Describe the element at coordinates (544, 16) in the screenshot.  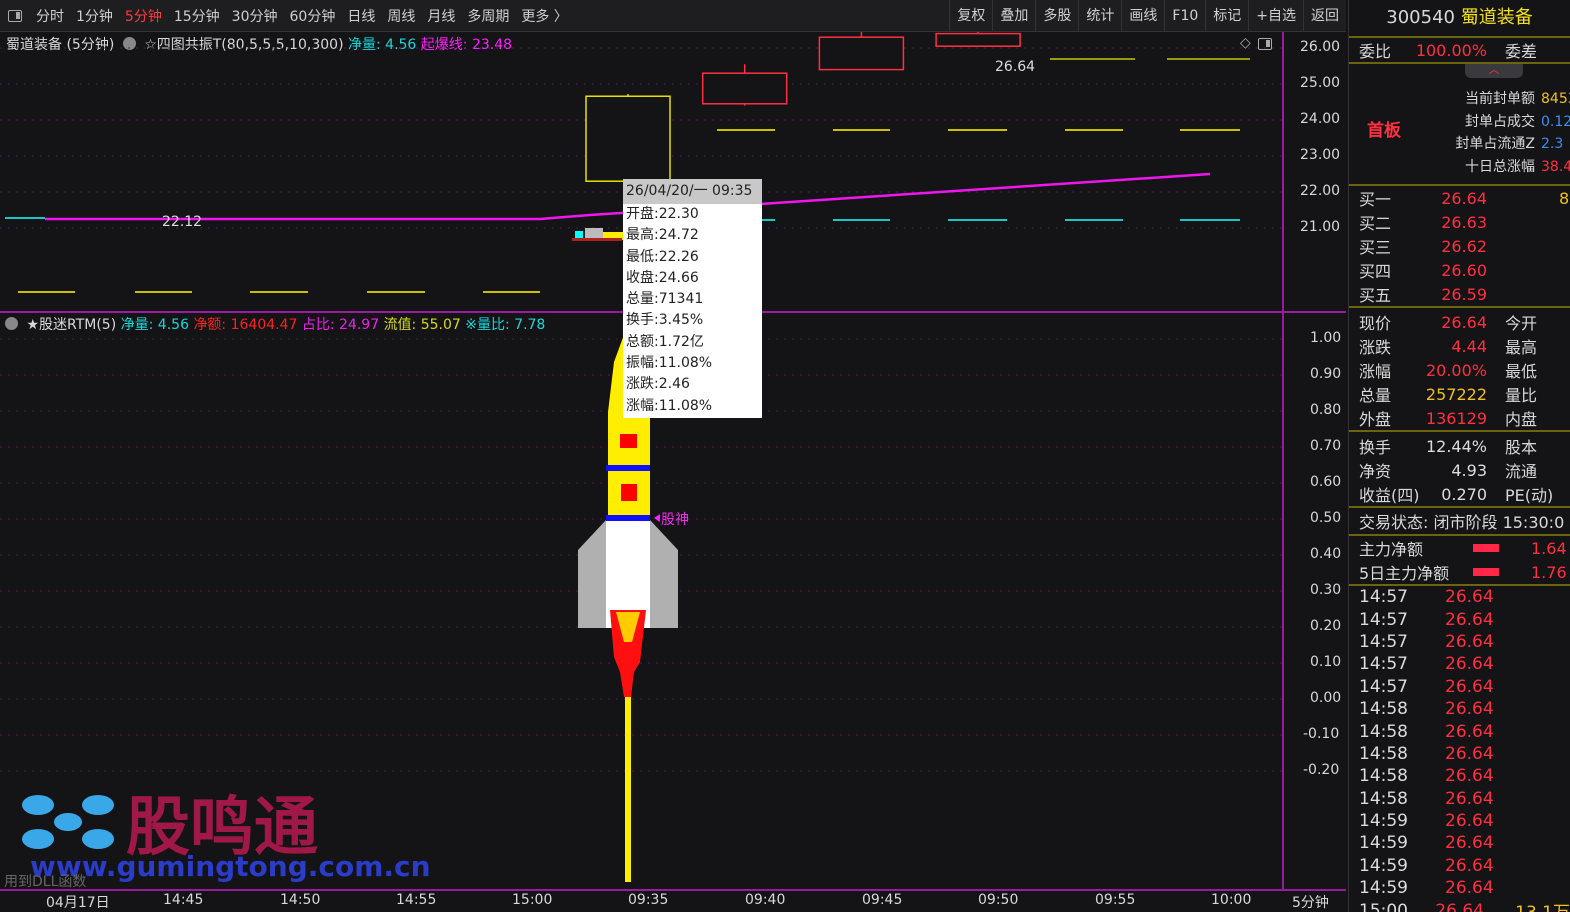
I see `period-tab: 更多 〉` at that location.